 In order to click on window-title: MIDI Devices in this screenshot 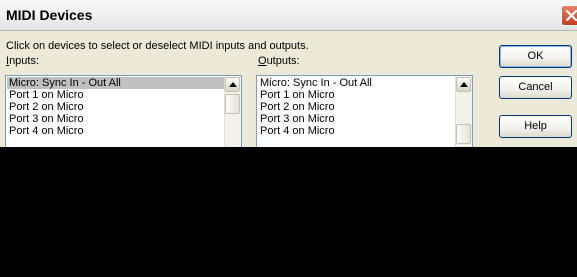, I will do `click(49, 15)`.